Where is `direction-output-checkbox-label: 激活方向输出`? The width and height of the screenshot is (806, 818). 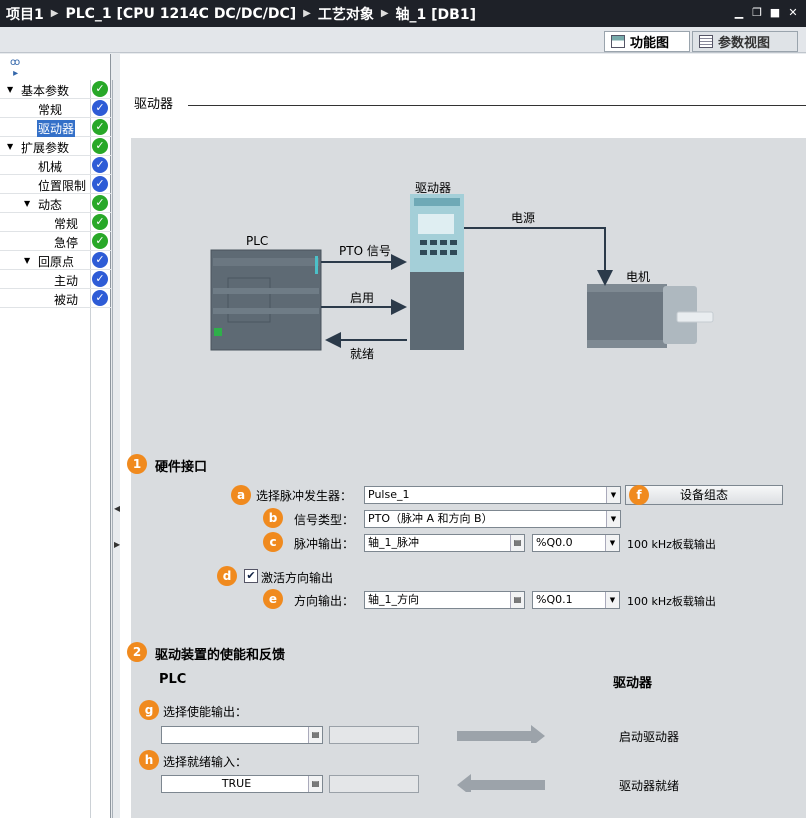 direction-output-checkbox-label: 激活方向输出 is located at coordinates (297, 578).